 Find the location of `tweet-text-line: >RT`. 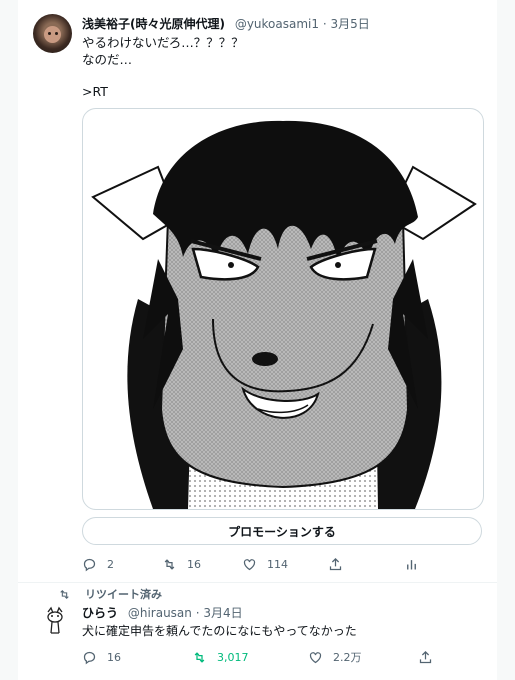

tweet-text-line: >RT is located at coordinates (95, 91).